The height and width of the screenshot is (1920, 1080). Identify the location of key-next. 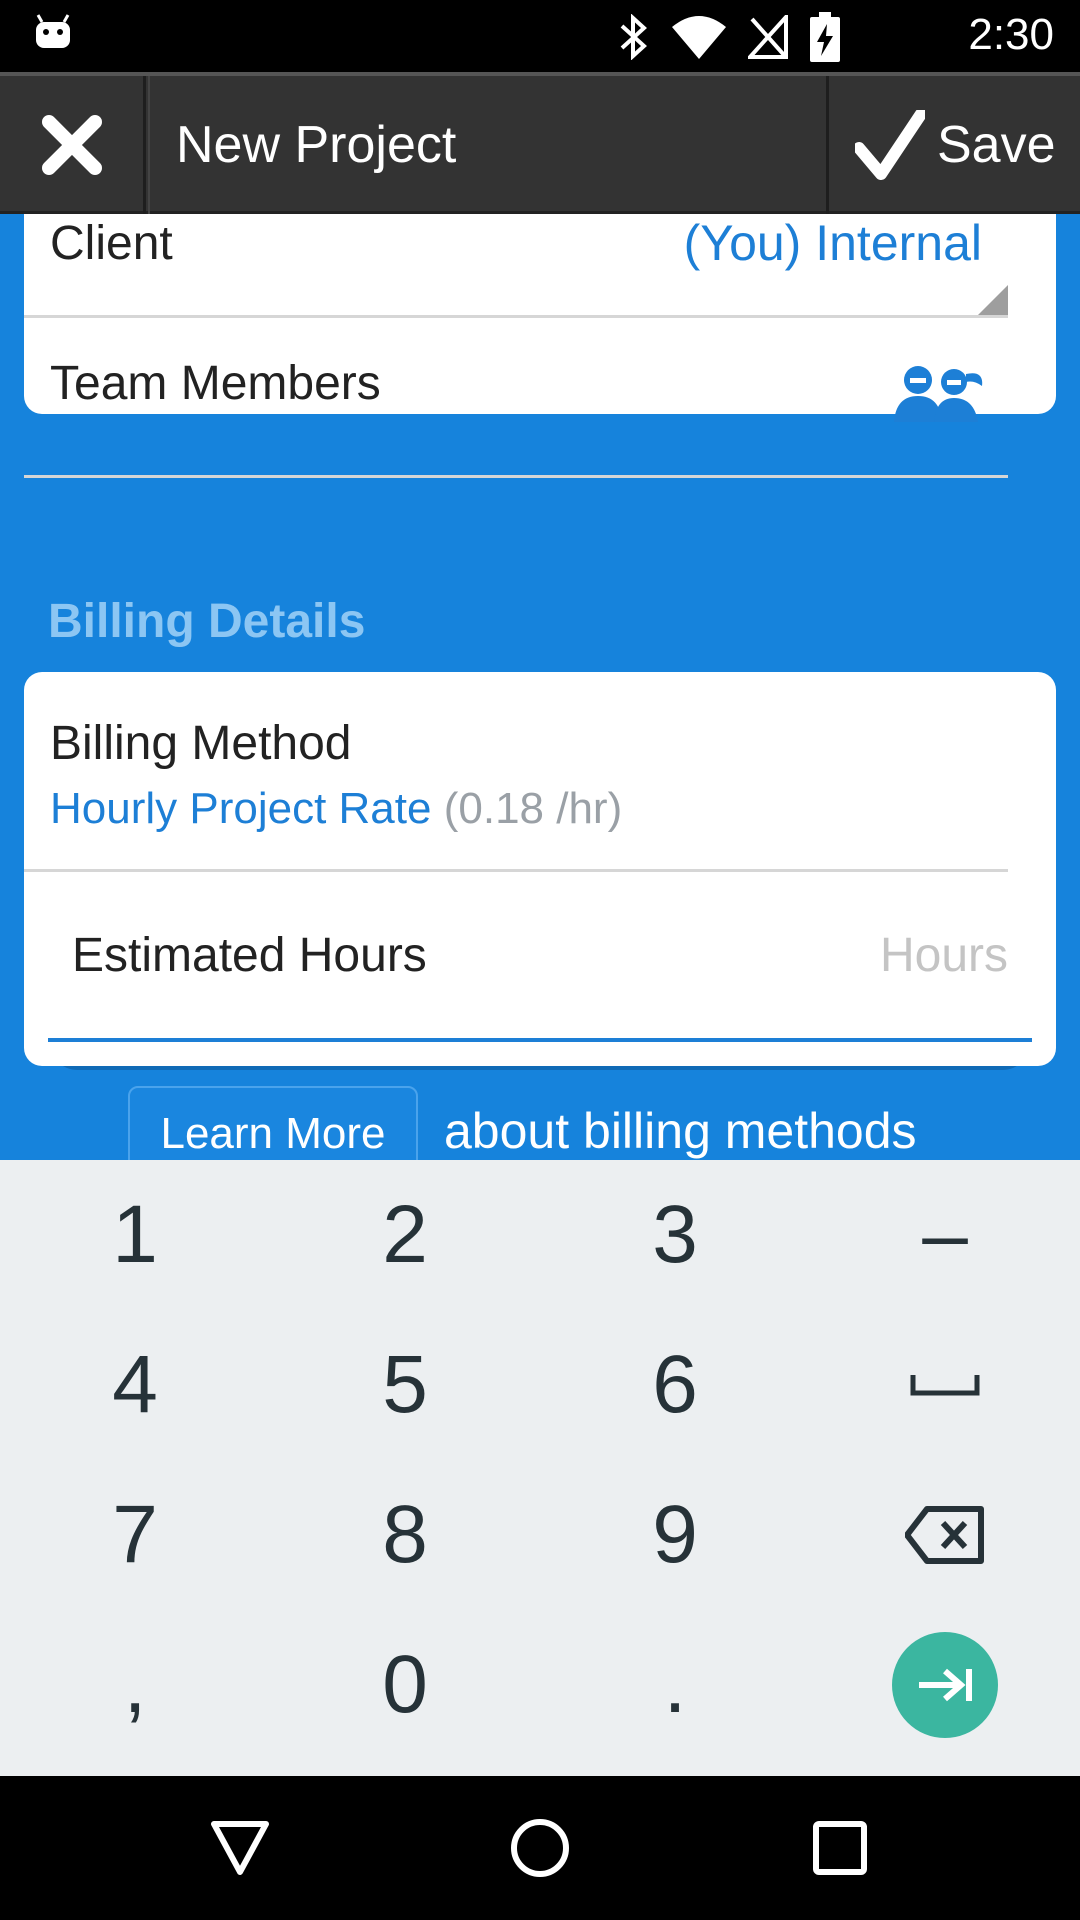
(945, 1685).